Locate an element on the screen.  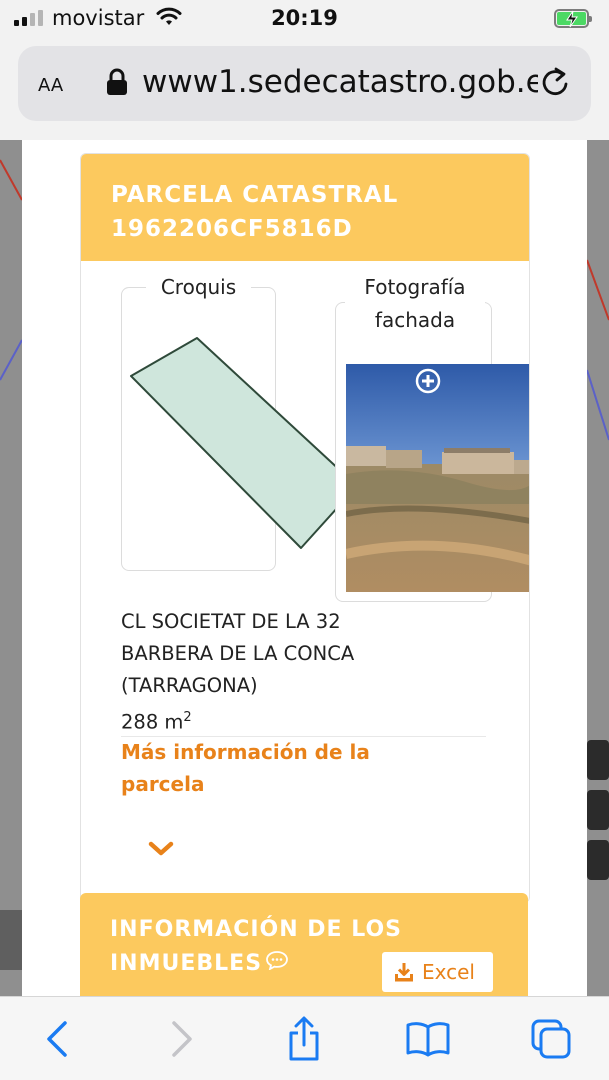
parcel-area: 288 m2 is located at coordinates (311, 720).